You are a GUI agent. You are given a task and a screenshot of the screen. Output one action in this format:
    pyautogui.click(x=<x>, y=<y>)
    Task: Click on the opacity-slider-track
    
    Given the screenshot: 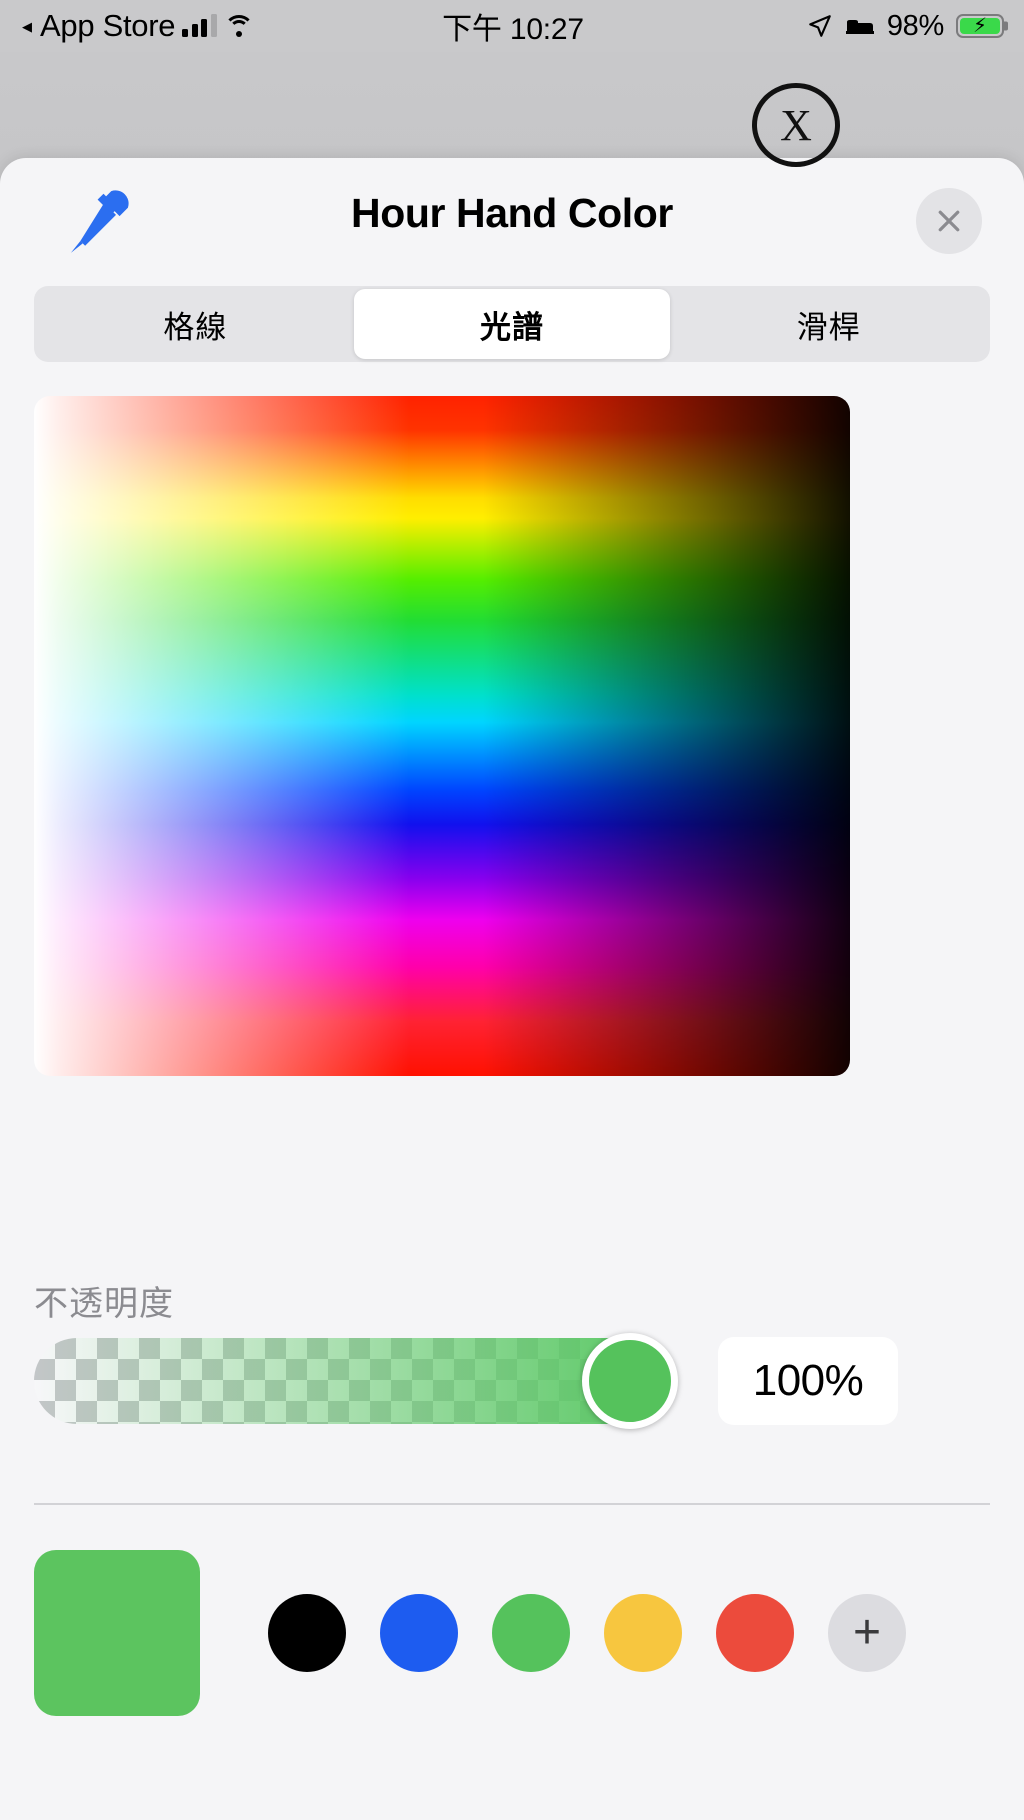 What is the action you would take?
    pyautogui.click(x=344, y=1381)
    